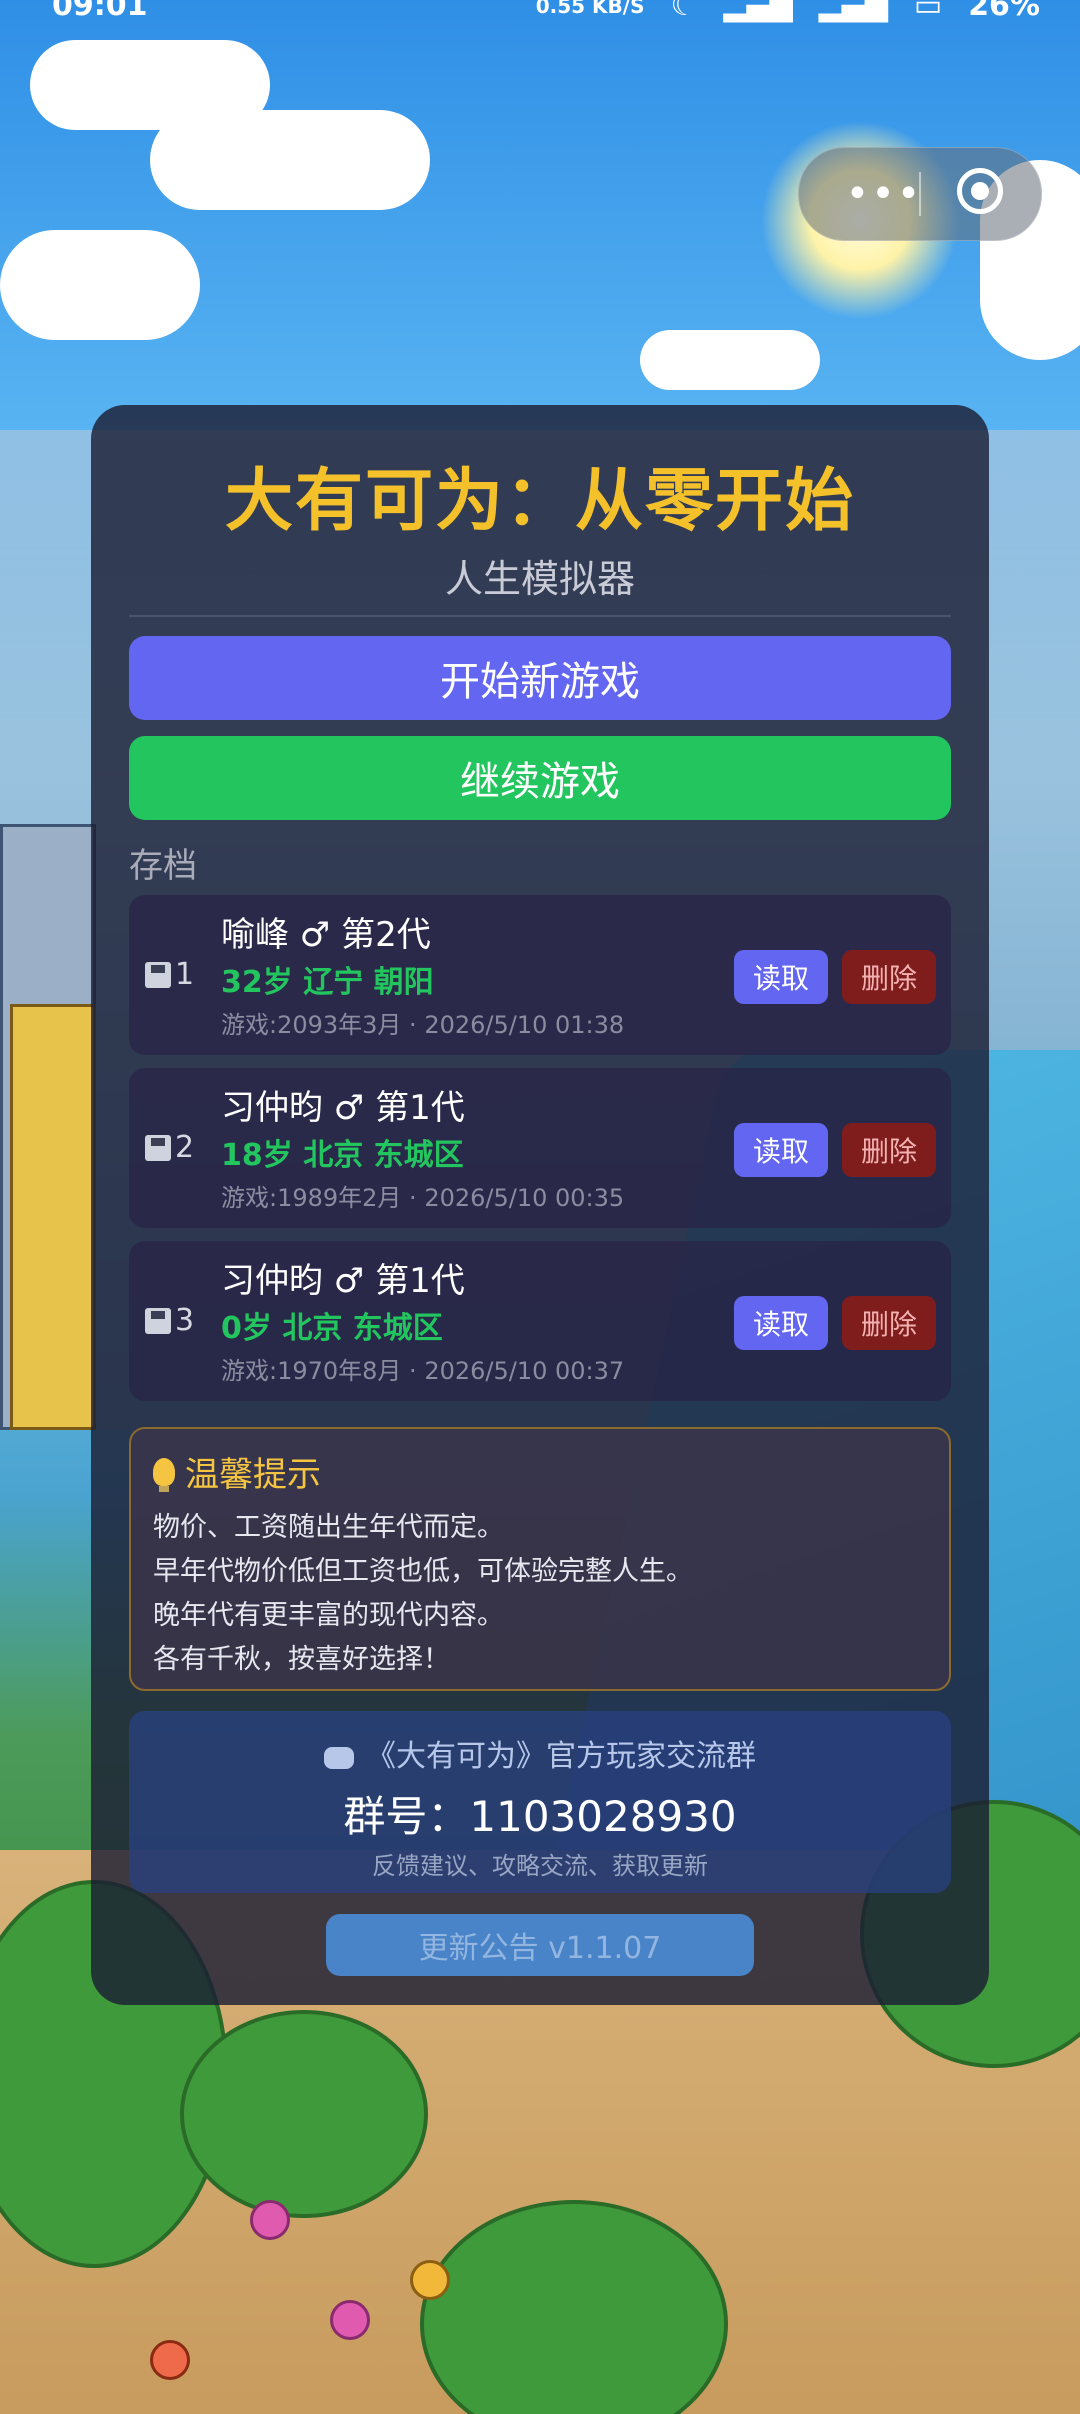 The image size is (1080, 2414). I want to click on save-slot-number: 3, so click(169, 1320).